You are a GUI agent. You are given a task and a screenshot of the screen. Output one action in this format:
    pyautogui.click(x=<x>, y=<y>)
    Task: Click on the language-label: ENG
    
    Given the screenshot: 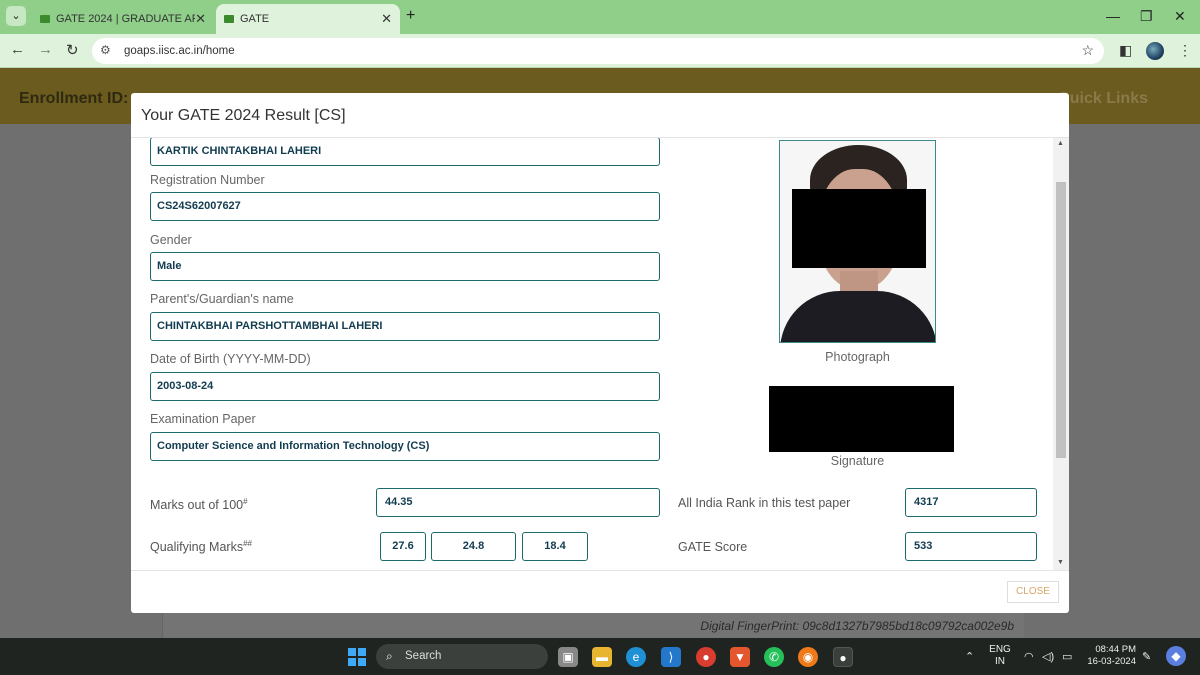 What is the action you would take?
    pyautogui.click(x=1000, y=649)
    